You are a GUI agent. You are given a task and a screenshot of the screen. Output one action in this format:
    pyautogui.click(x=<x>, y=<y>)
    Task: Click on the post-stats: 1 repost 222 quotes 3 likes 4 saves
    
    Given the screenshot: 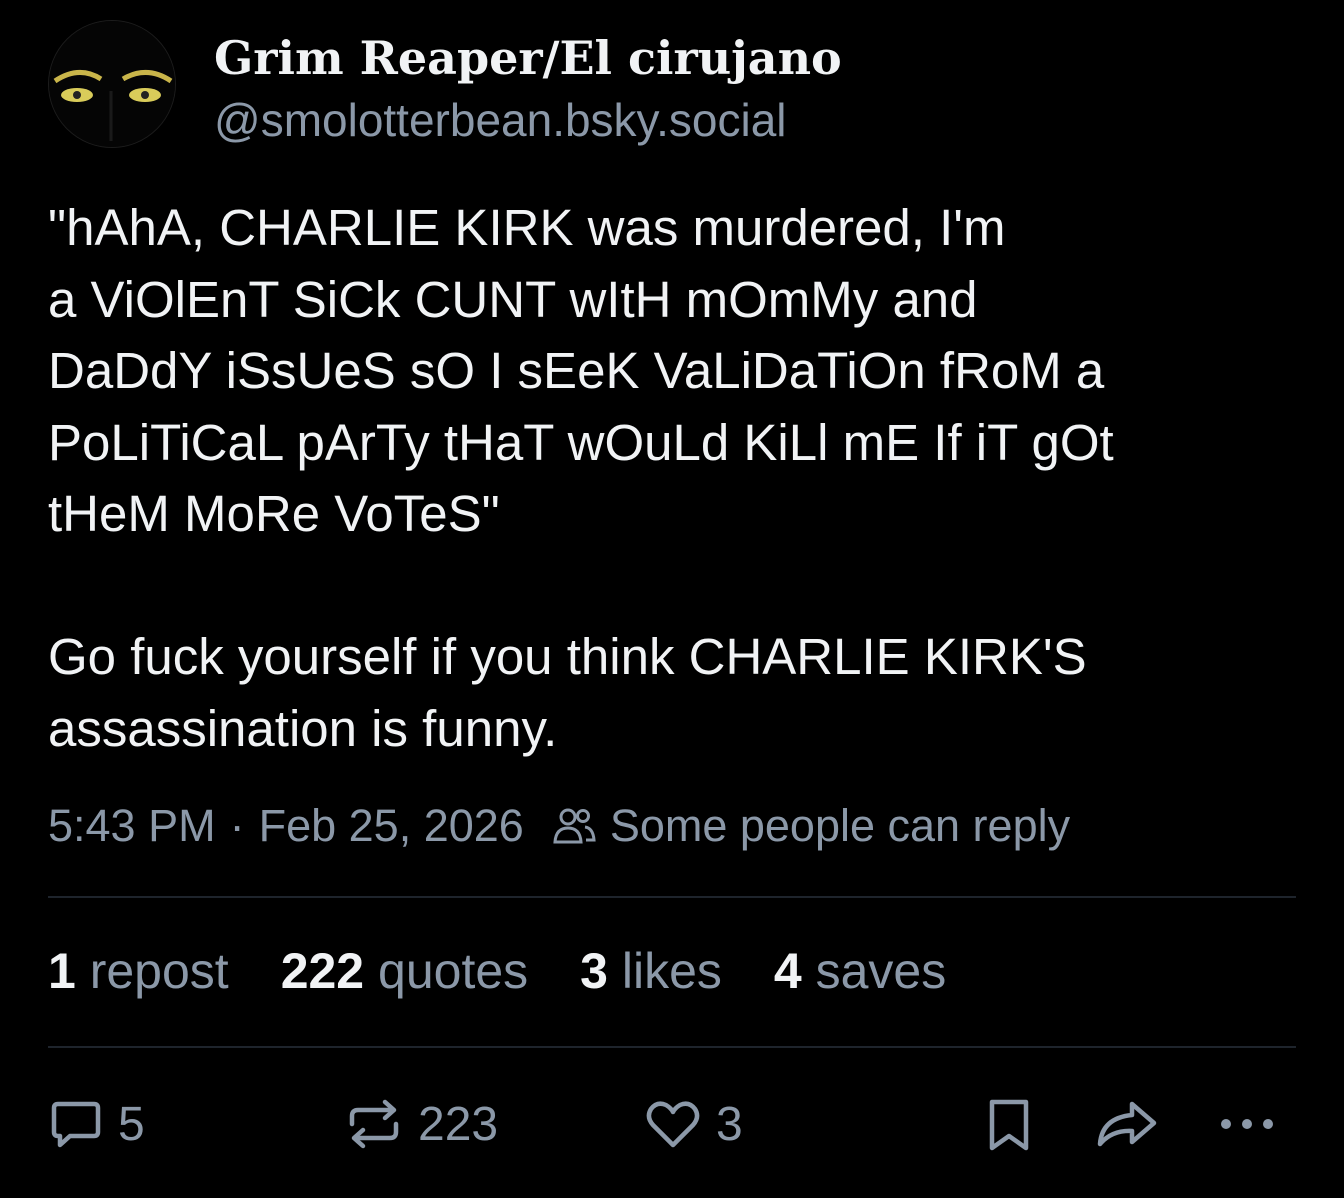 What is the action you would take?
    pyautogui.click(x=523, y=971)
    